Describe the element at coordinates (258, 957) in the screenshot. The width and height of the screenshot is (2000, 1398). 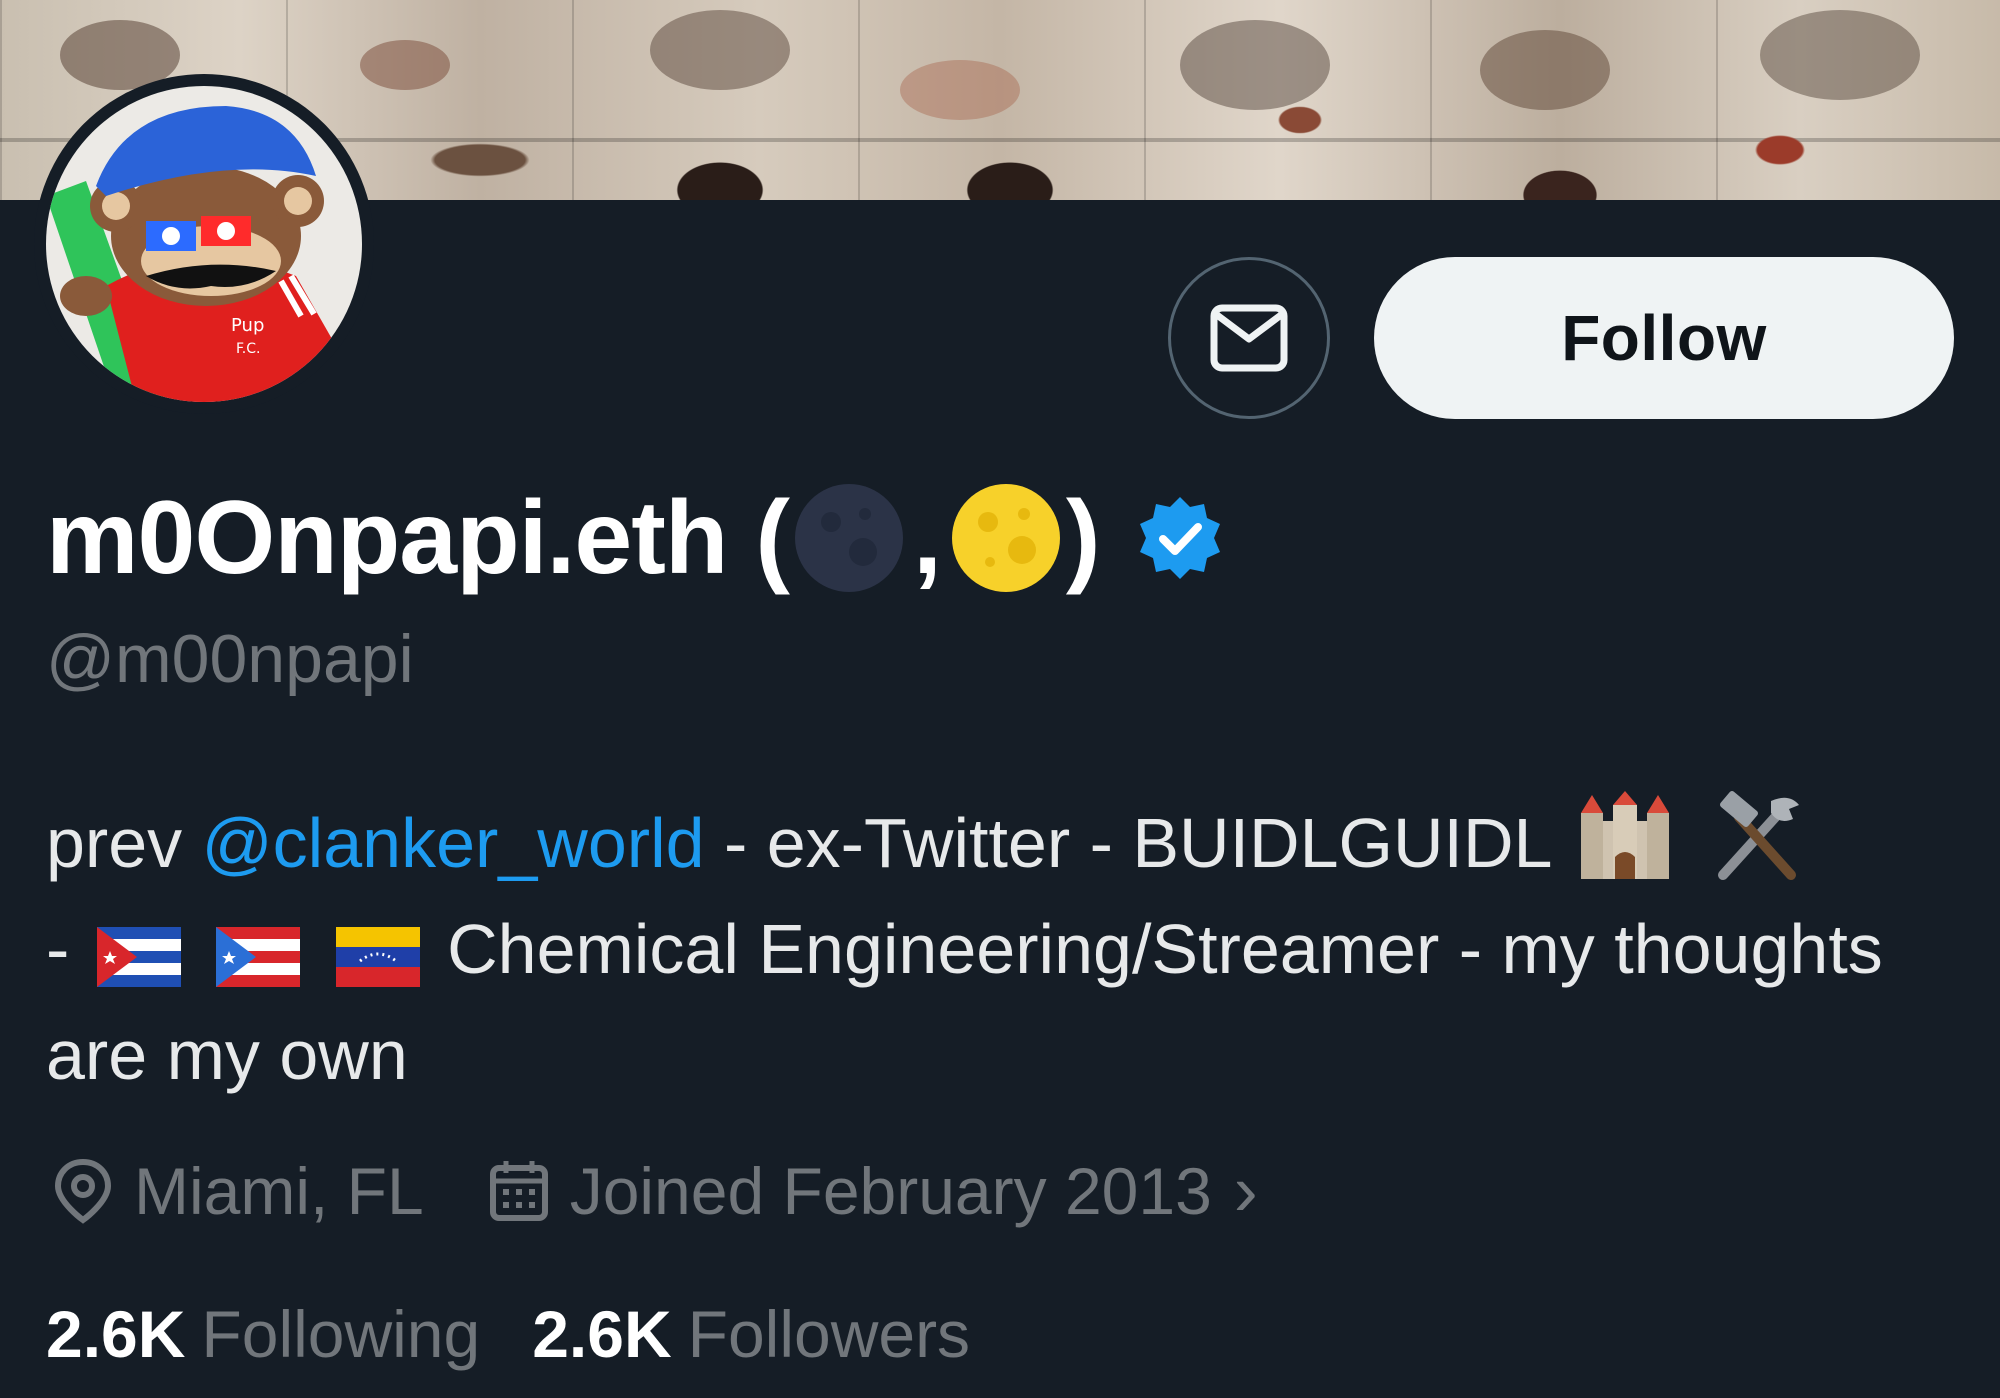
I see `puerto-rico-flag` at that location.